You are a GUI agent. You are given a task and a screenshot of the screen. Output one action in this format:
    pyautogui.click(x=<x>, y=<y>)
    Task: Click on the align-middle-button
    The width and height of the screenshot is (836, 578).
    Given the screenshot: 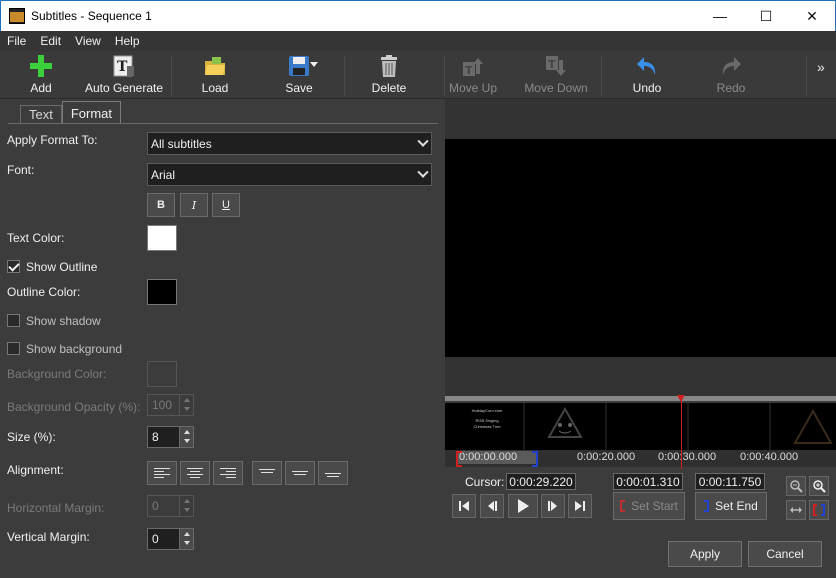 What is the action you would take?
    pyautogui.click(x=300, y=473)
    